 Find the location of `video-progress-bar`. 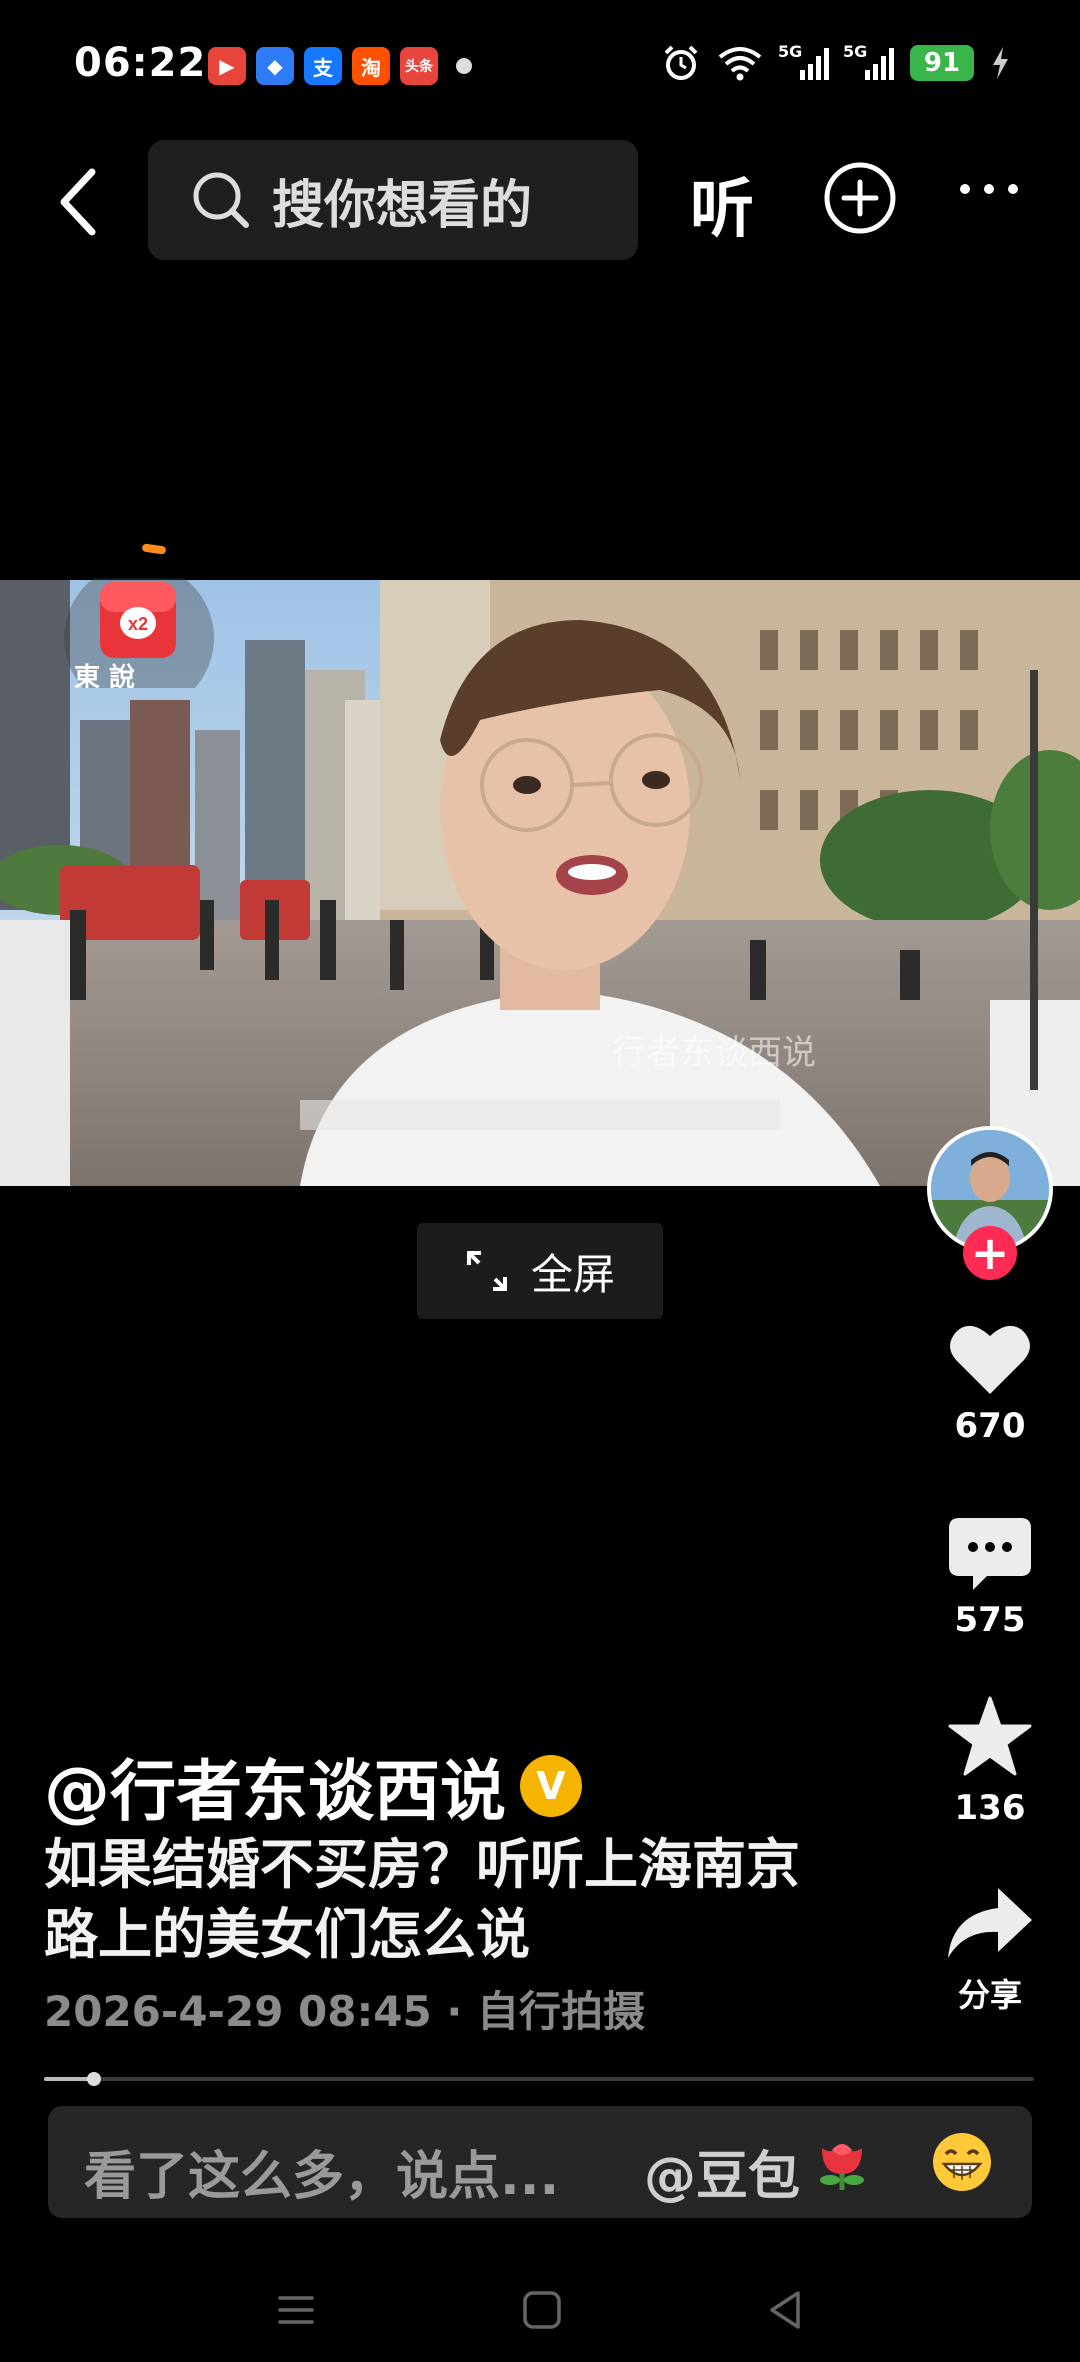

video-progress-bar is located at coordinates (539, 2079).